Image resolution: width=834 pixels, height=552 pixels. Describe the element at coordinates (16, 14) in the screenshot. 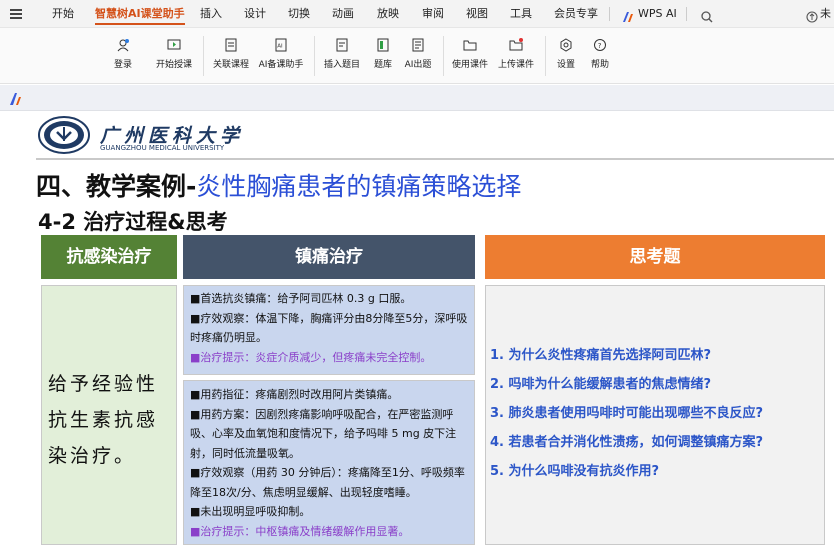

I see `menu-icon` at that location.